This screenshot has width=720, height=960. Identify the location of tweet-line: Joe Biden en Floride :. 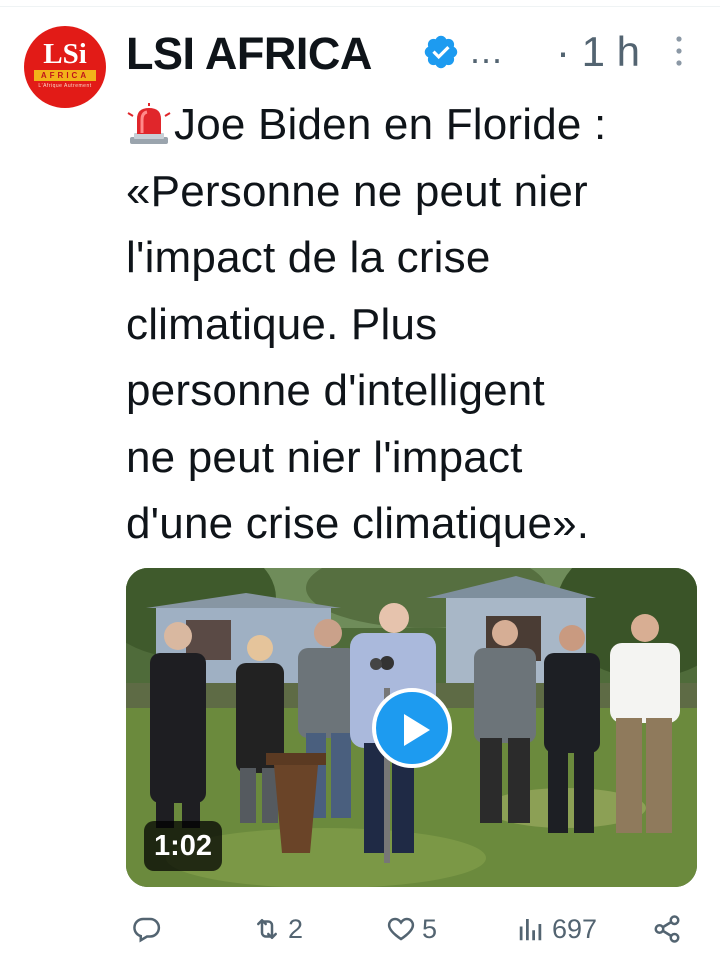
(413, 125).